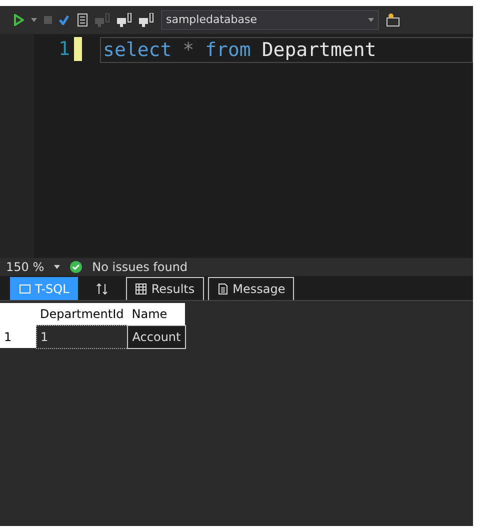 The height and width of the screenshot is (532, 478). Describe the element at coordinates (78, 49) in the screenshot. I see `change-marker` at that location.